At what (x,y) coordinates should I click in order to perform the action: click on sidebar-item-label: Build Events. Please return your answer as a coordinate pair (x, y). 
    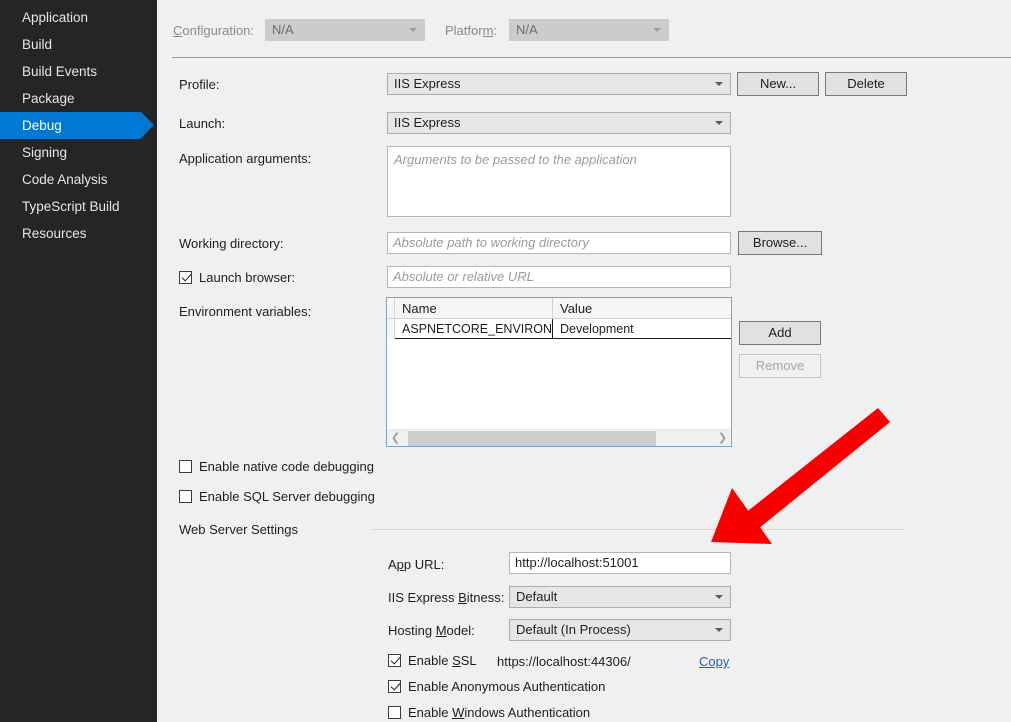
    Looking at the image, I should click on (60, 71).